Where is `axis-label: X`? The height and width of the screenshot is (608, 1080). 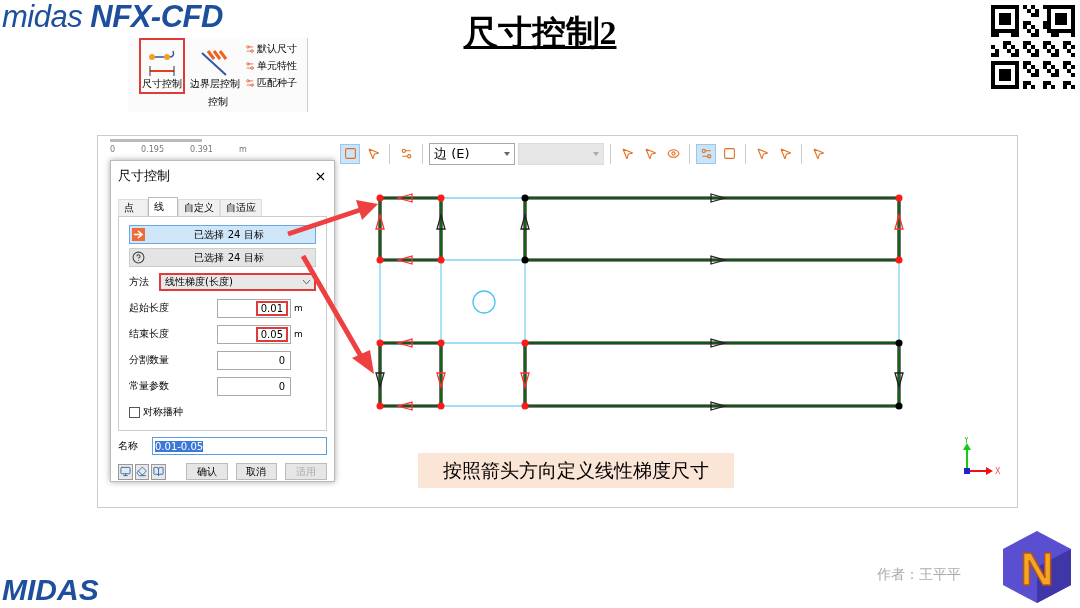 axis-label: X is located at coordinates (998, 471).